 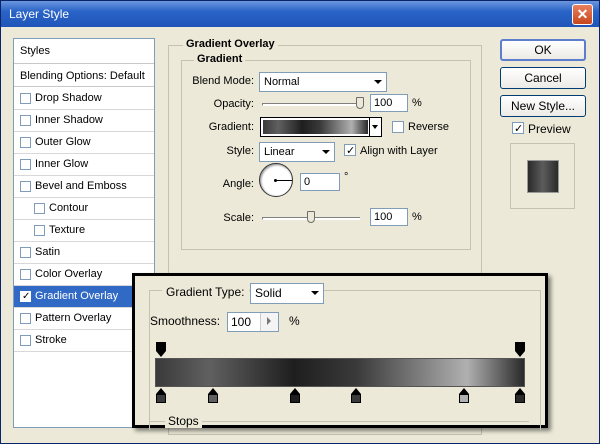 I want to click on style-item-label: Inner Glow, so click(x=62, y=164).